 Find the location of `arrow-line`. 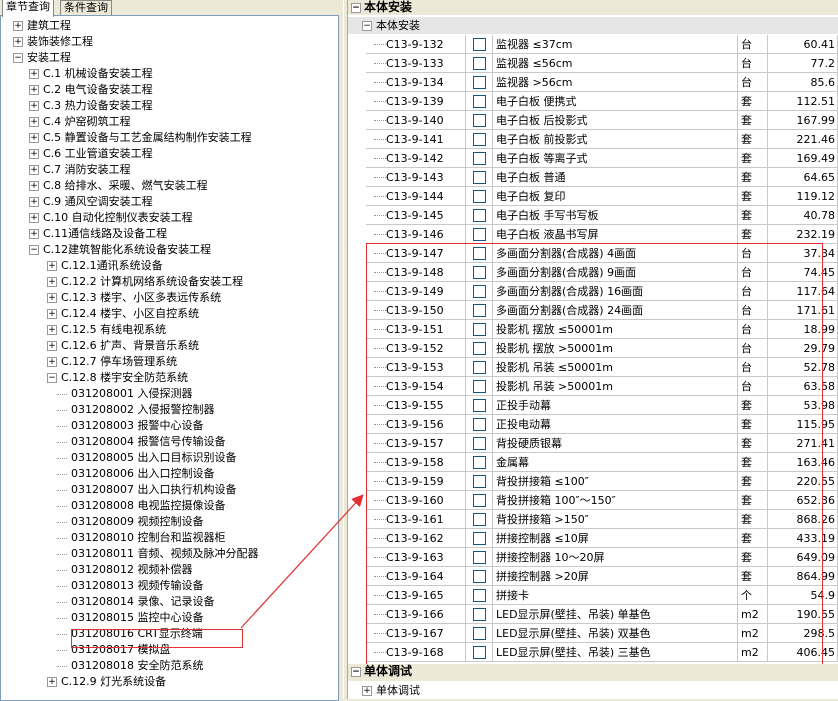

arrow-line is located at coordinates (302, 561).